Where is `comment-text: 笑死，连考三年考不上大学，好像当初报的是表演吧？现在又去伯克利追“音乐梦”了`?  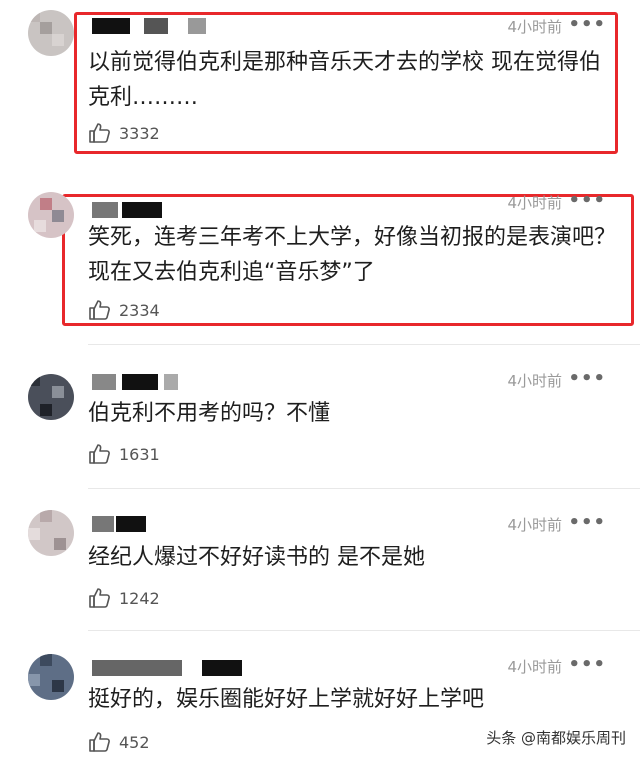
comment-text: 笑死，连考三年考不上大学，好像当初报的是表演吧？现在又去伯克利追“音乐梦”了 is located at coordinates (352, 255).